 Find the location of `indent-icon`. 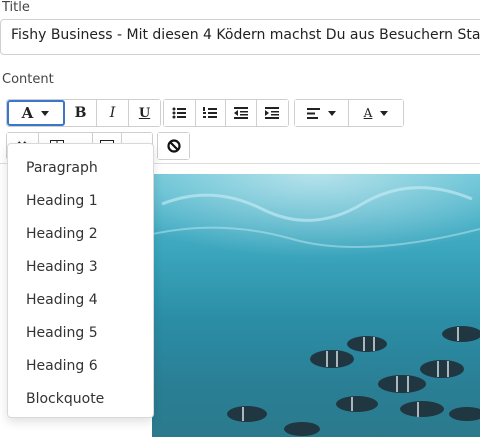

indent-icon is located at coordinates (272, 113).